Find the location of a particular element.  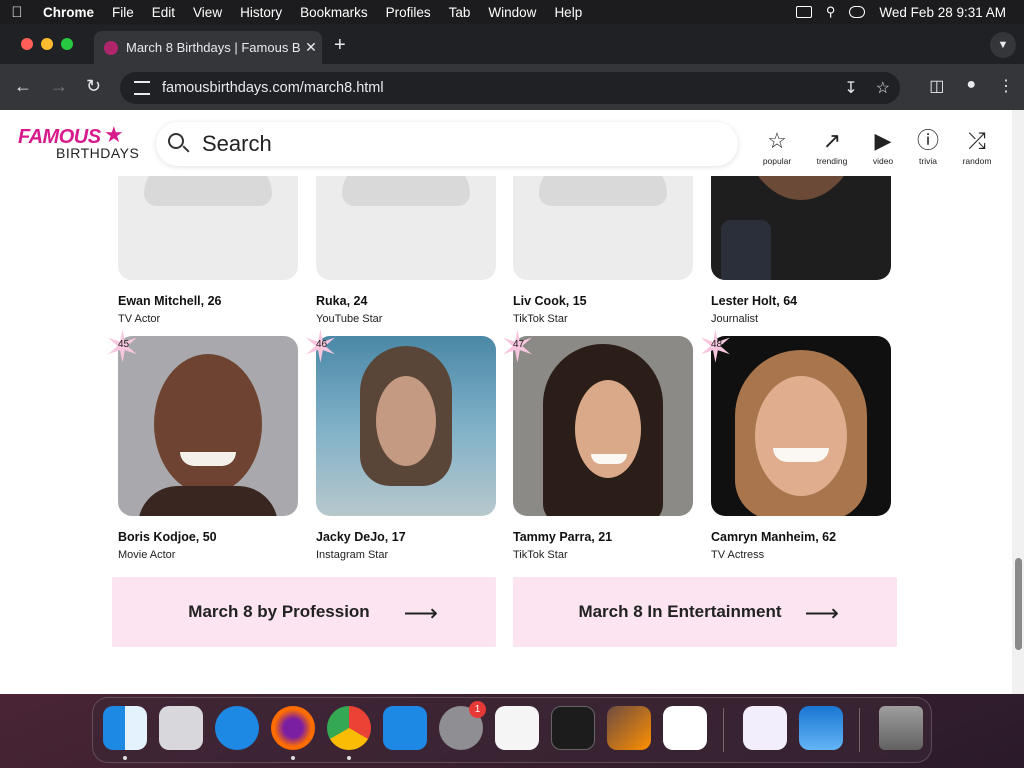

chrome-menu-icon: ⋮ is located at coordinates (1006, 86).